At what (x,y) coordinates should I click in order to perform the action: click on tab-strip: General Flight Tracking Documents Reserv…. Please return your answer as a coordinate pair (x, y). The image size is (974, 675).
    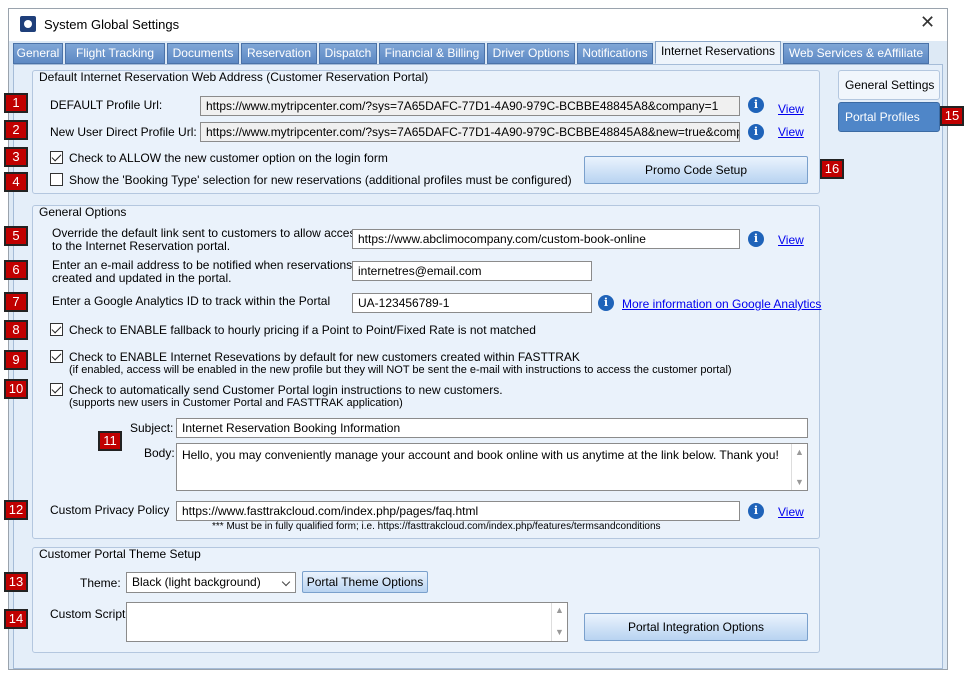
    Looking at the image, I should click on (478, 53).